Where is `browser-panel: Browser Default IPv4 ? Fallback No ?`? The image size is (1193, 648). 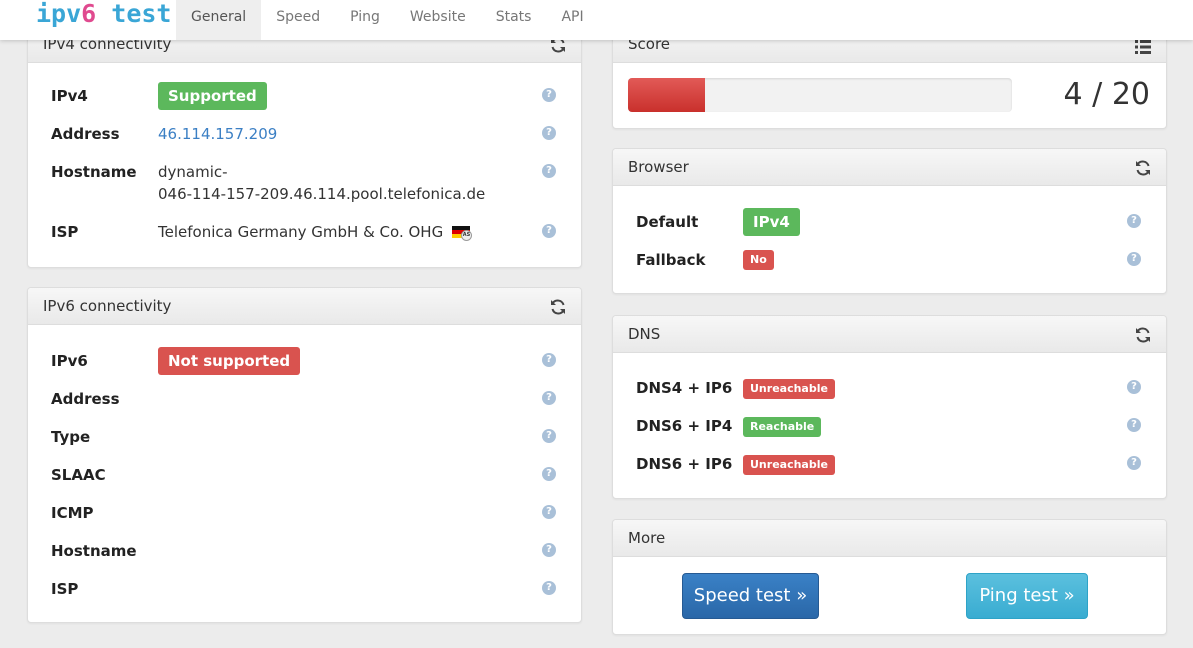 browser-panel: Browser Default IPv4 ? Fallback No ? is located at coordinates (889, 221).